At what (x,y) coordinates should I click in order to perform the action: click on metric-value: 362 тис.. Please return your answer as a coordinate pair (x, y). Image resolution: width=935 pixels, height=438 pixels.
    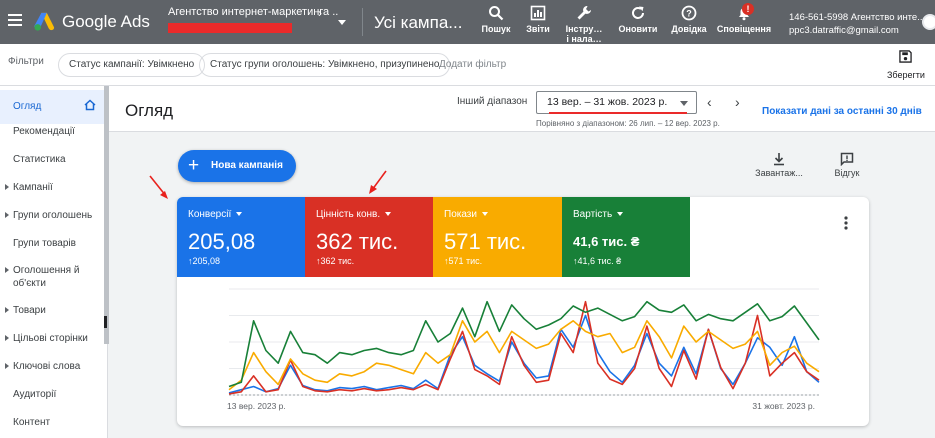
    Looking at the image, I should click on (357, 241).